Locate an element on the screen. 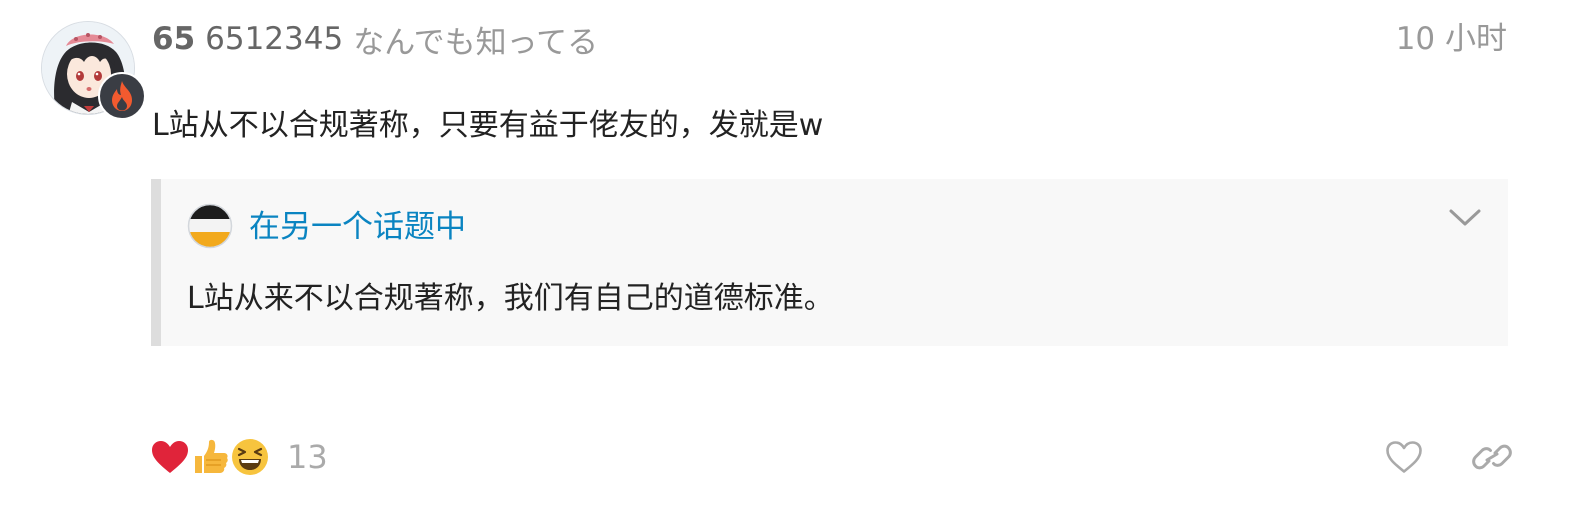 The image size is (1595, 521). topic-avatar-icon is located at coordinates (210, 226).